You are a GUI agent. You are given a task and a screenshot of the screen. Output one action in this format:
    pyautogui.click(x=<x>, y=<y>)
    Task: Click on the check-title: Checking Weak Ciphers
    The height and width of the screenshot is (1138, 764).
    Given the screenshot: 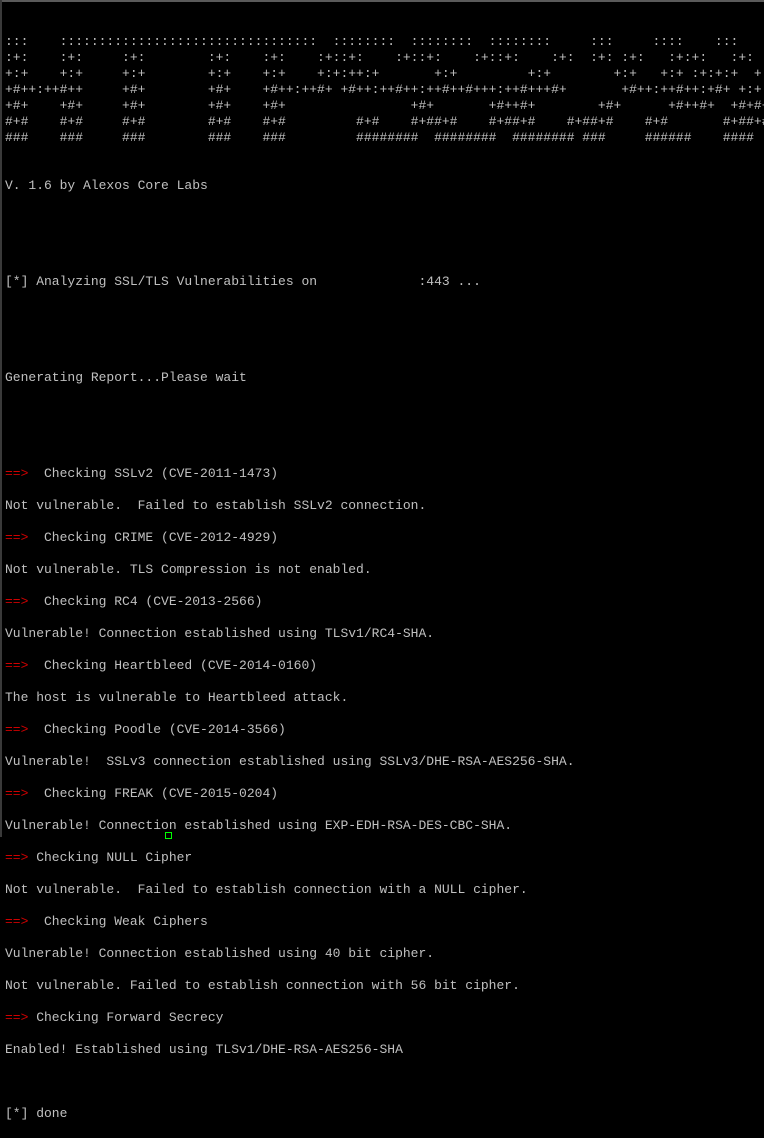 What is the action you would take?
    pyautogui.click(x=118, y=921)
    